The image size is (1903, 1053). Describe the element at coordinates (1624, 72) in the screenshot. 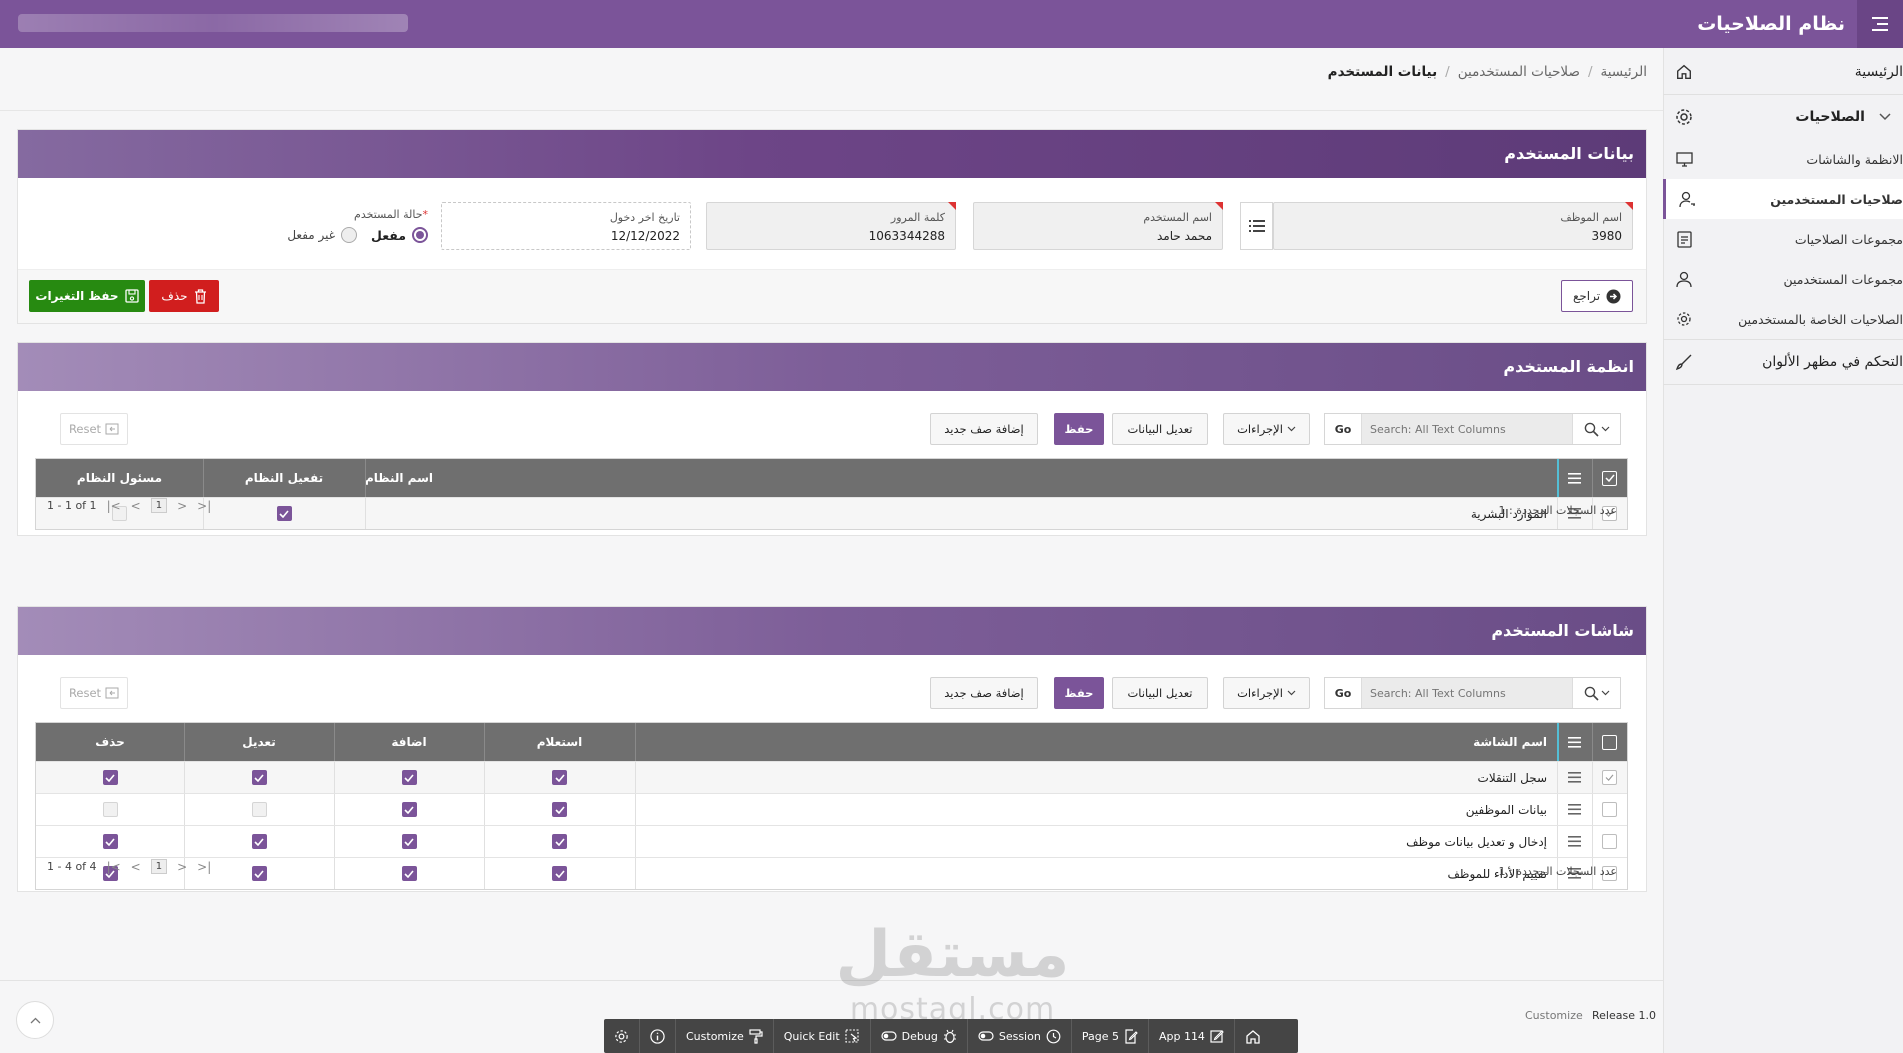

I see `breadcrumb-home: الرئيسية` at that location.